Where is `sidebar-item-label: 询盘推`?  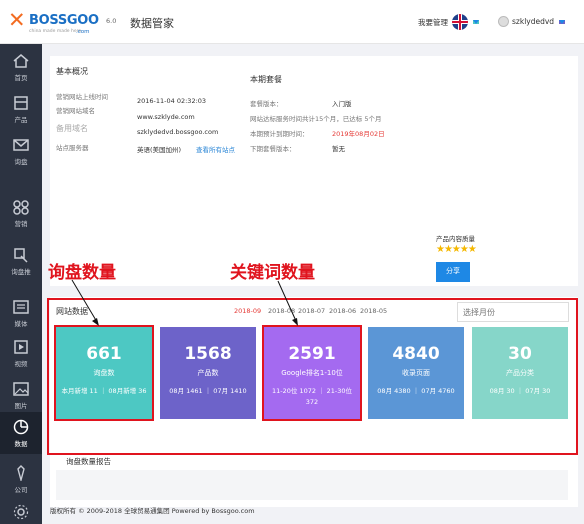 sidebar-item-label: 询盘推 is located at coordinates (21, 272).